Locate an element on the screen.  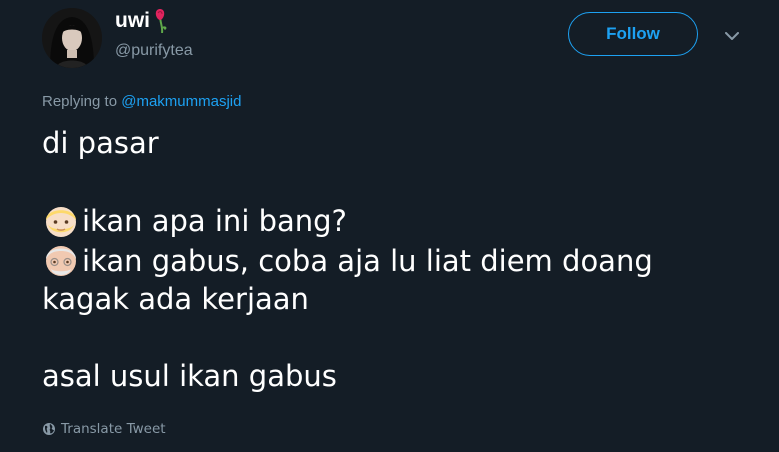
display-name-row: uwi is located at coordinates (142, 21).